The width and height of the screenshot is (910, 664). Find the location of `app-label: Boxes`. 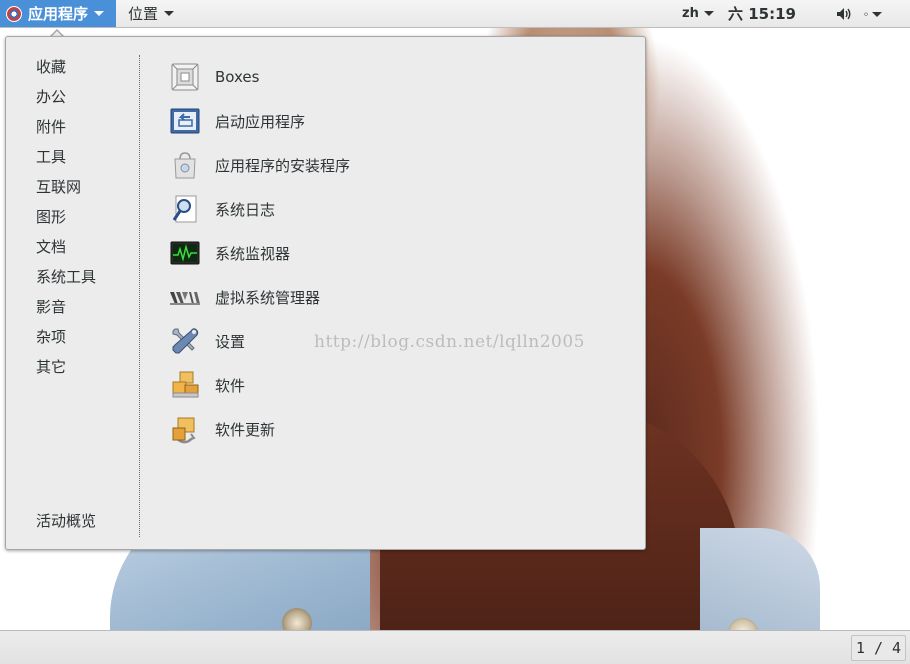

app-label: Boxes is located at coordinates (237, 77).